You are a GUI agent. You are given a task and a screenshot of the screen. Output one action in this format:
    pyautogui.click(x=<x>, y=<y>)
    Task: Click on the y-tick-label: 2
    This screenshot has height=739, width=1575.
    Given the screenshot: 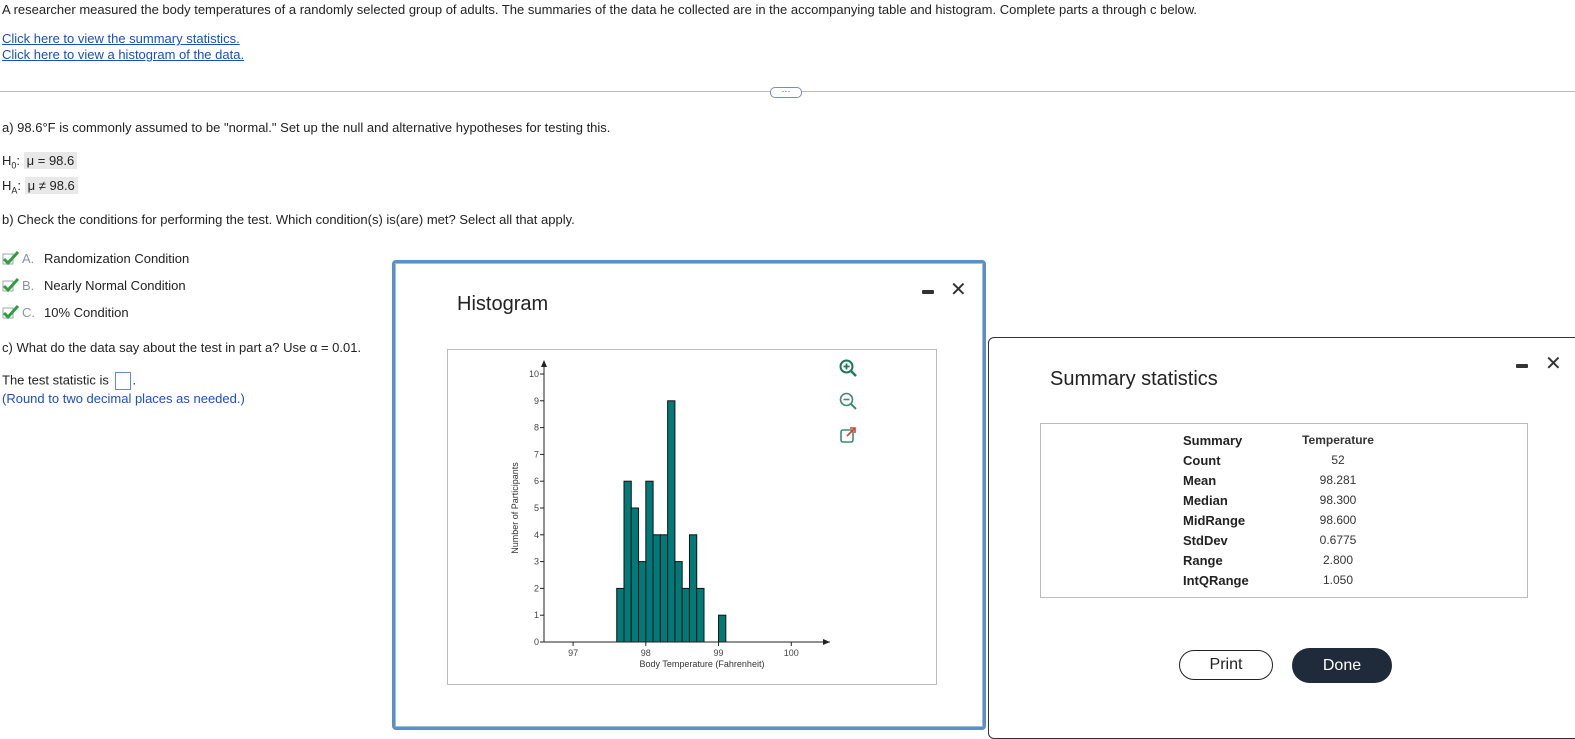 What is the action you would take?
    pyautogui.click(x=536, y=588)
    